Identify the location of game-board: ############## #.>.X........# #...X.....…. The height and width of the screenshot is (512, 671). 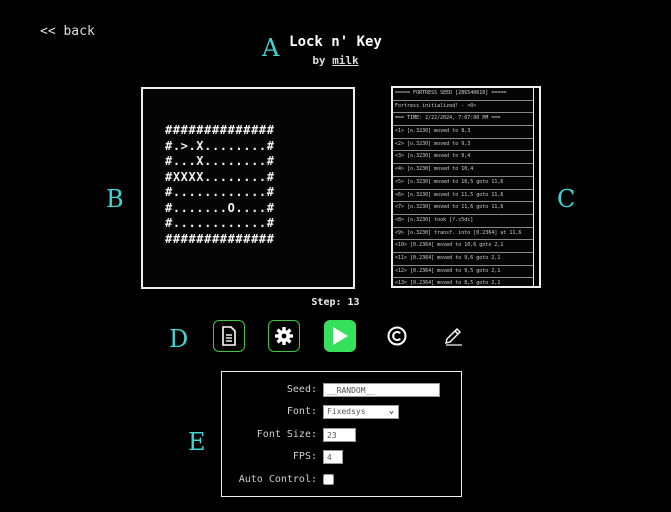
(248, 188).